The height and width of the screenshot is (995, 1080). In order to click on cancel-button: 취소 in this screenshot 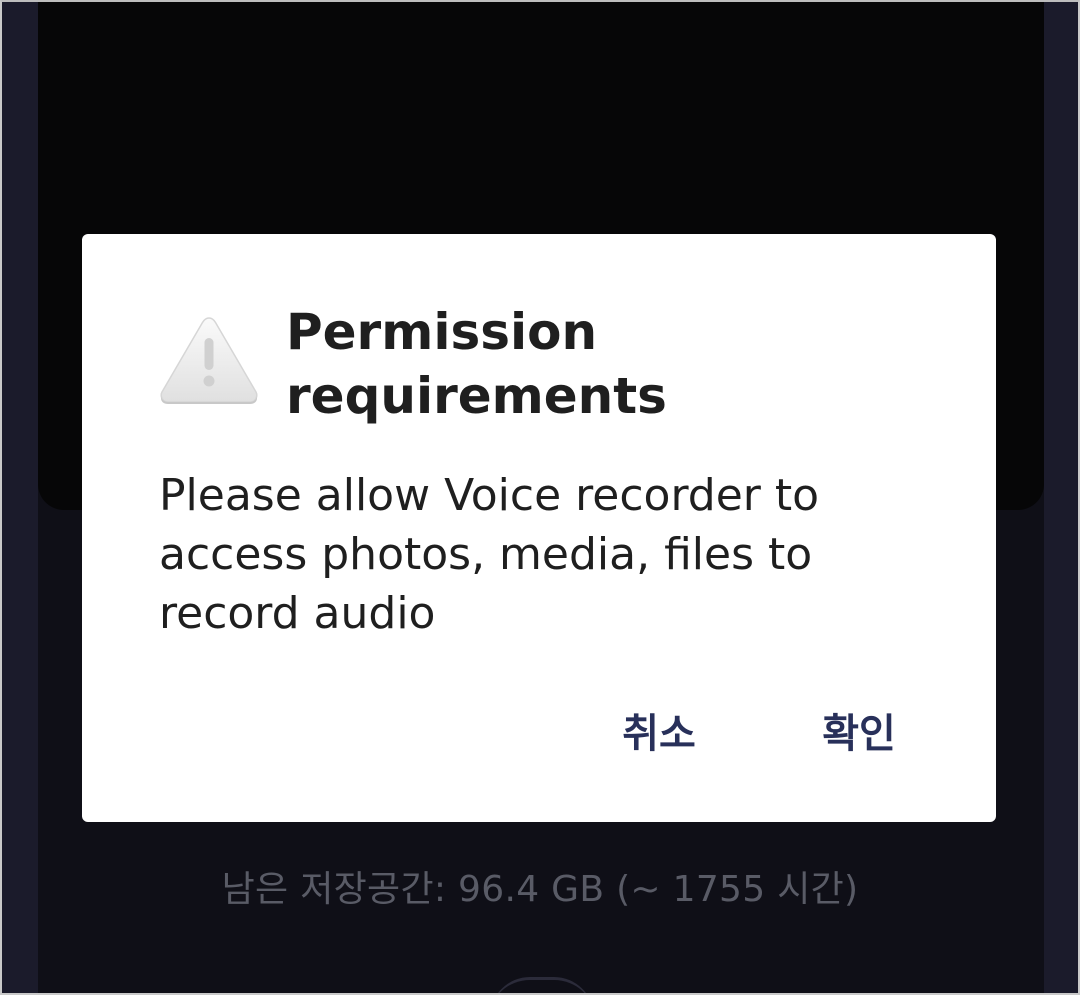, I will do `click(659, 734)`.